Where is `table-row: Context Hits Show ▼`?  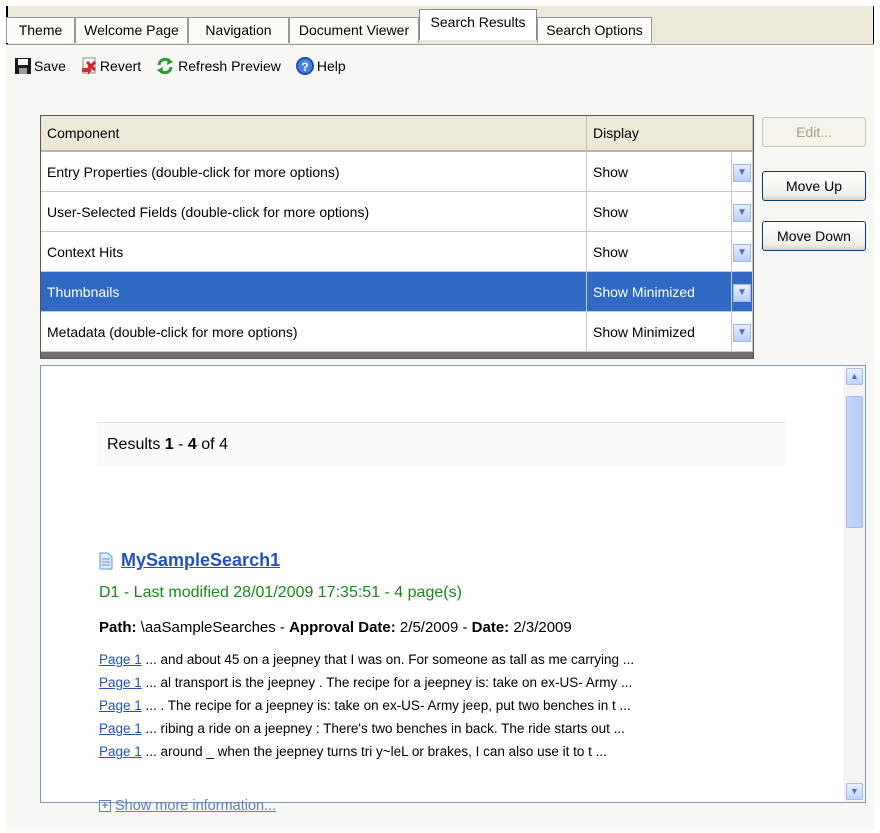
table-row: Context Hits Show ▼ is located at coordinates (397, 251).